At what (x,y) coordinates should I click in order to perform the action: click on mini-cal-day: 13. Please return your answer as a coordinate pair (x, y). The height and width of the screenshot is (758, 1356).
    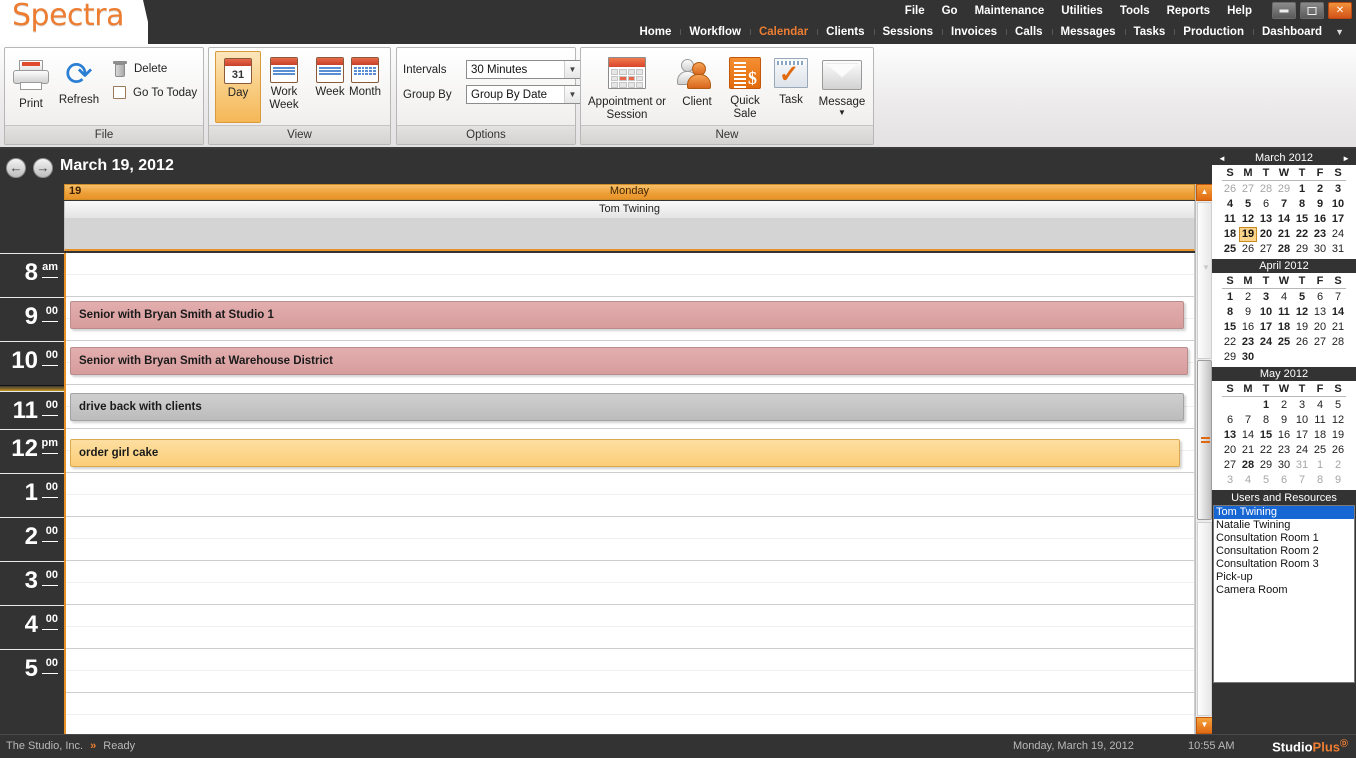
    Looking at the image, I should click on (1266, 219).